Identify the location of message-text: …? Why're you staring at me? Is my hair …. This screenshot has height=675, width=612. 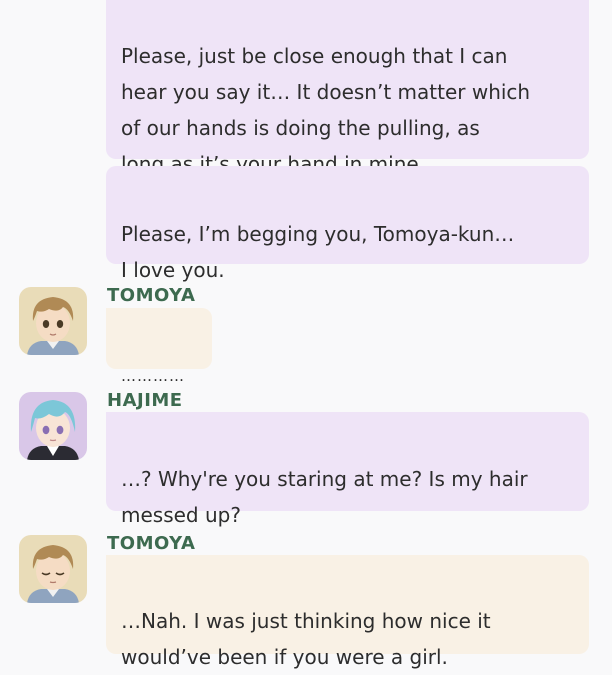
(324, 497).